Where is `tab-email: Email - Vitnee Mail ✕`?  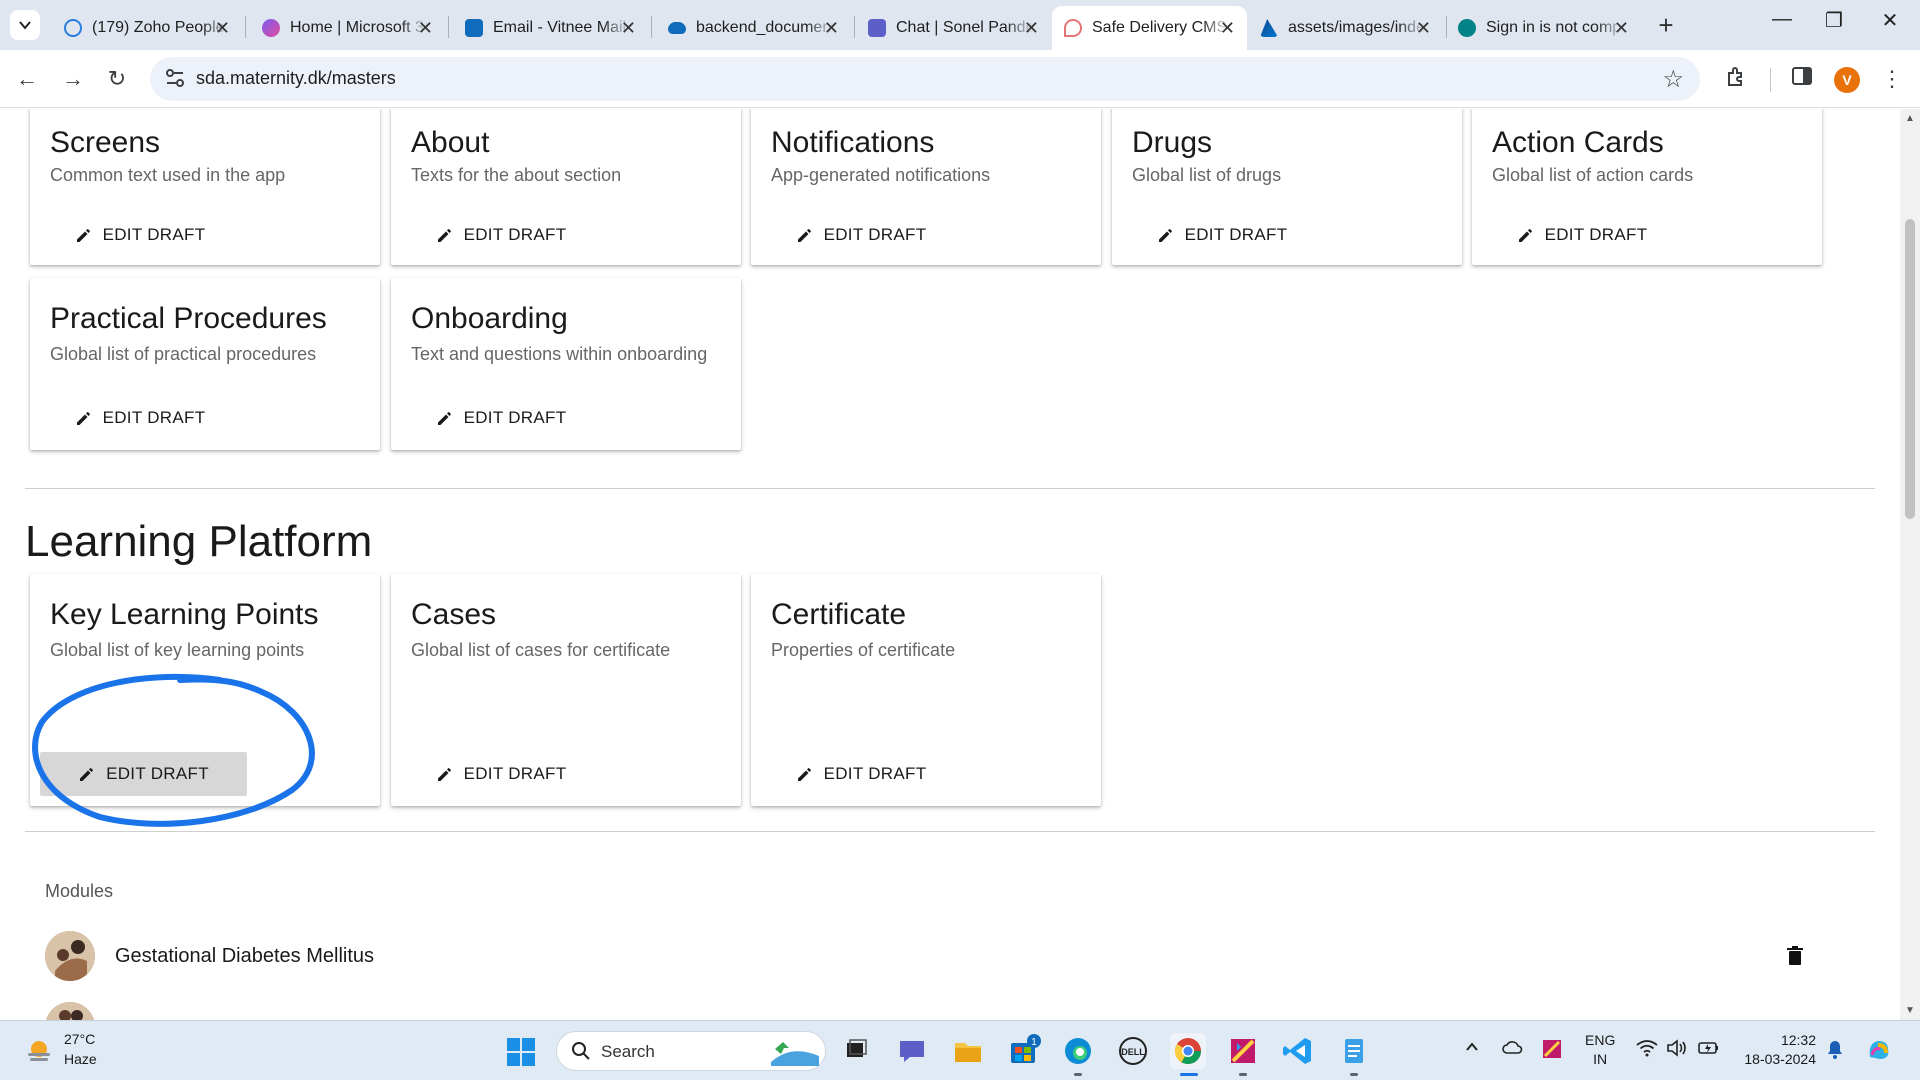
tab-email: Email - Vitnee Mail ✕ is located at coordinates (550, 28).